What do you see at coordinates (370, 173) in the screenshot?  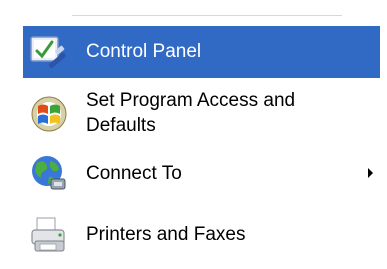 I see `submenu-arrow-icon` at bounding box center [370, 173].